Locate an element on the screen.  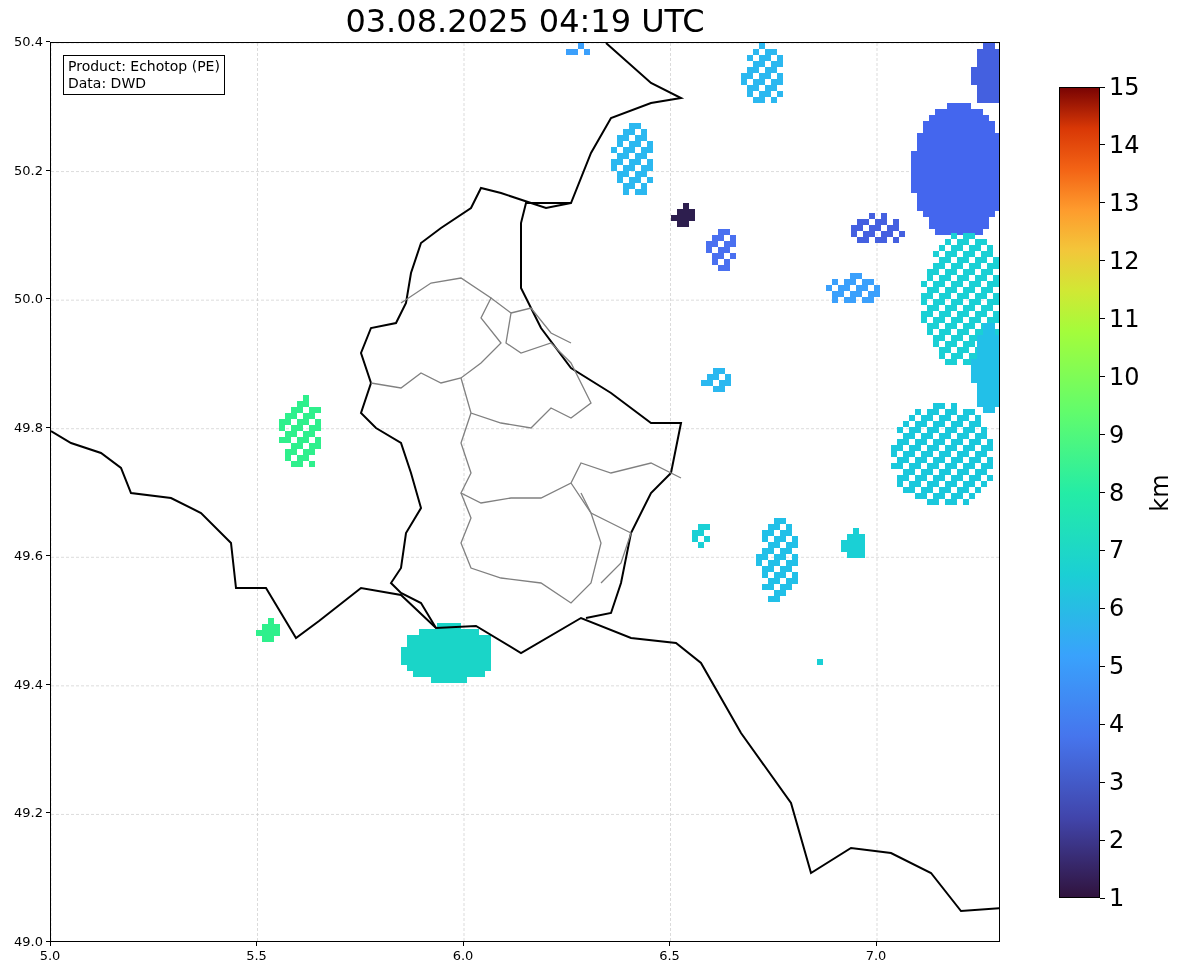
chart-title: 03.08.2025 04:19 UTC is located at coordinates (525, 21).